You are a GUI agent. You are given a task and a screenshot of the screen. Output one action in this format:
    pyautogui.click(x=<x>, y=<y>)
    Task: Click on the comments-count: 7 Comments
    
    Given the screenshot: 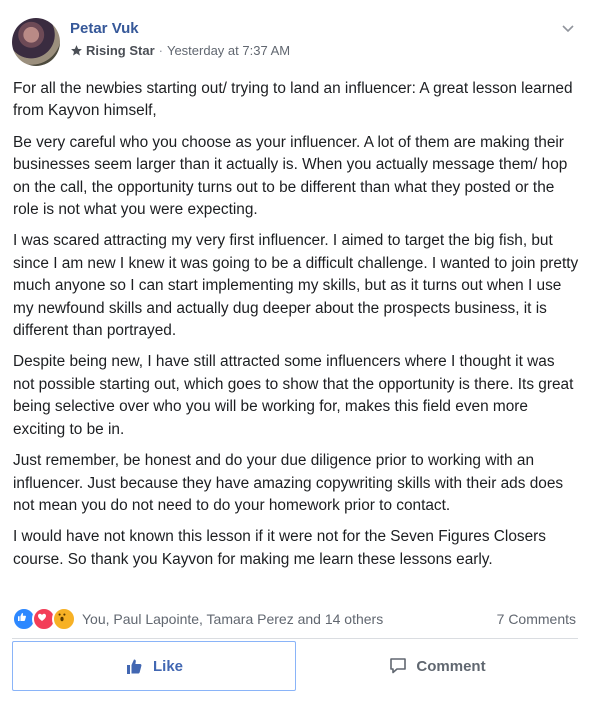 What is the action you would take?
    pyautogui.click(x=536, y=619)
    